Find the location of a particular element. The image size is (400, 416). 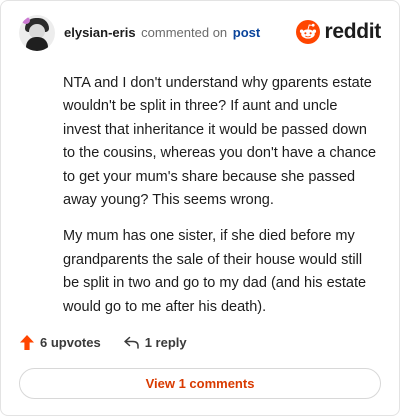

reply-button: 1 reply is located at coordinates (155, 342).